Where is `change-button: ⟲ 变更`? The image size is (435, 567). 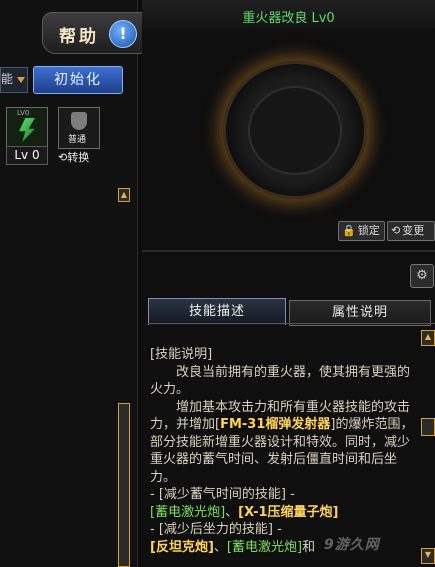 change-button: ⟲ 变更 is located at coordinates (411, 231).